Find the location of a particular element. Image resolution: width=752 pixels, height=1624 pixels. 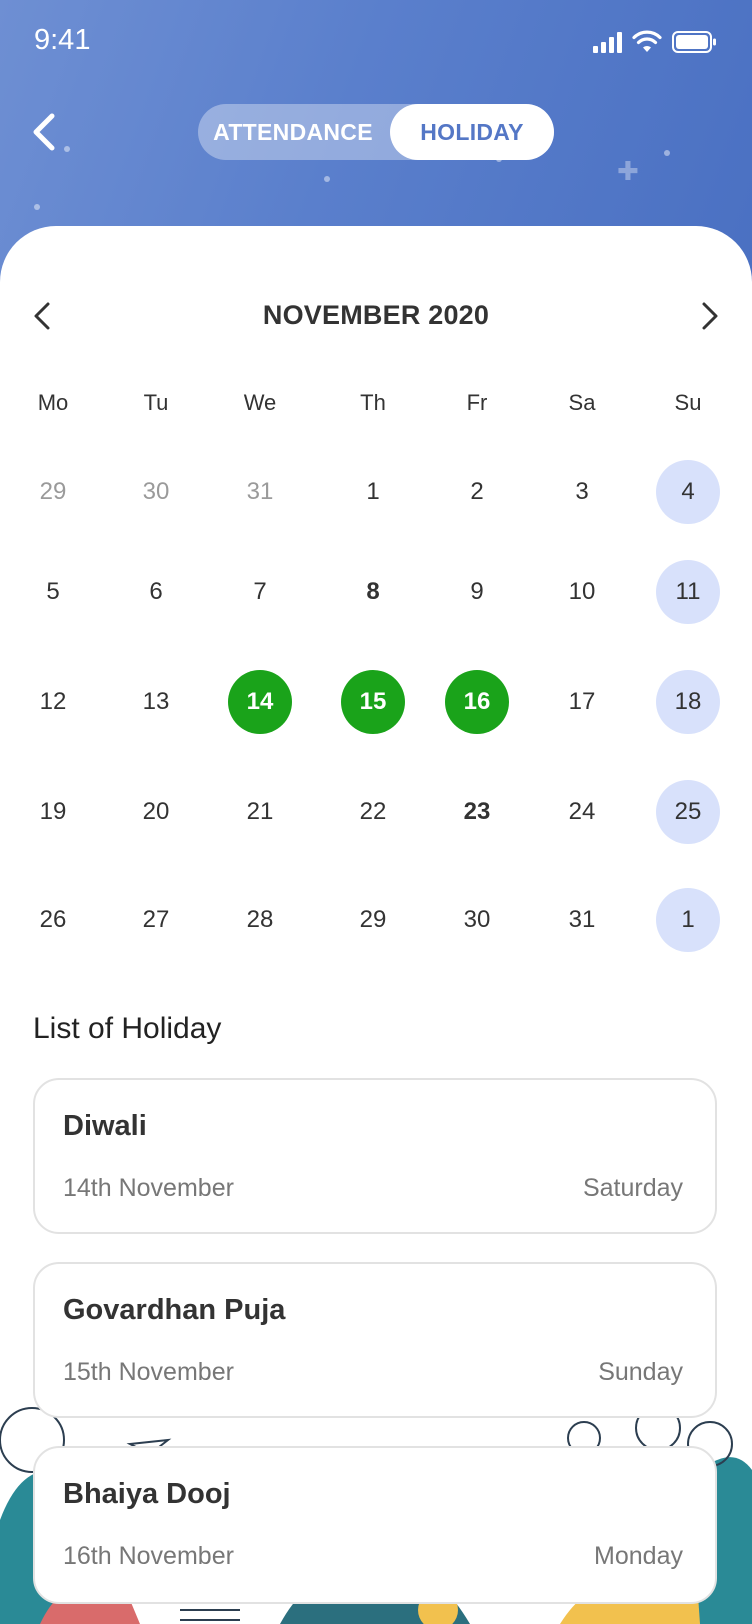

holiday-name: Diwali is located at coordinates (105, 1126).